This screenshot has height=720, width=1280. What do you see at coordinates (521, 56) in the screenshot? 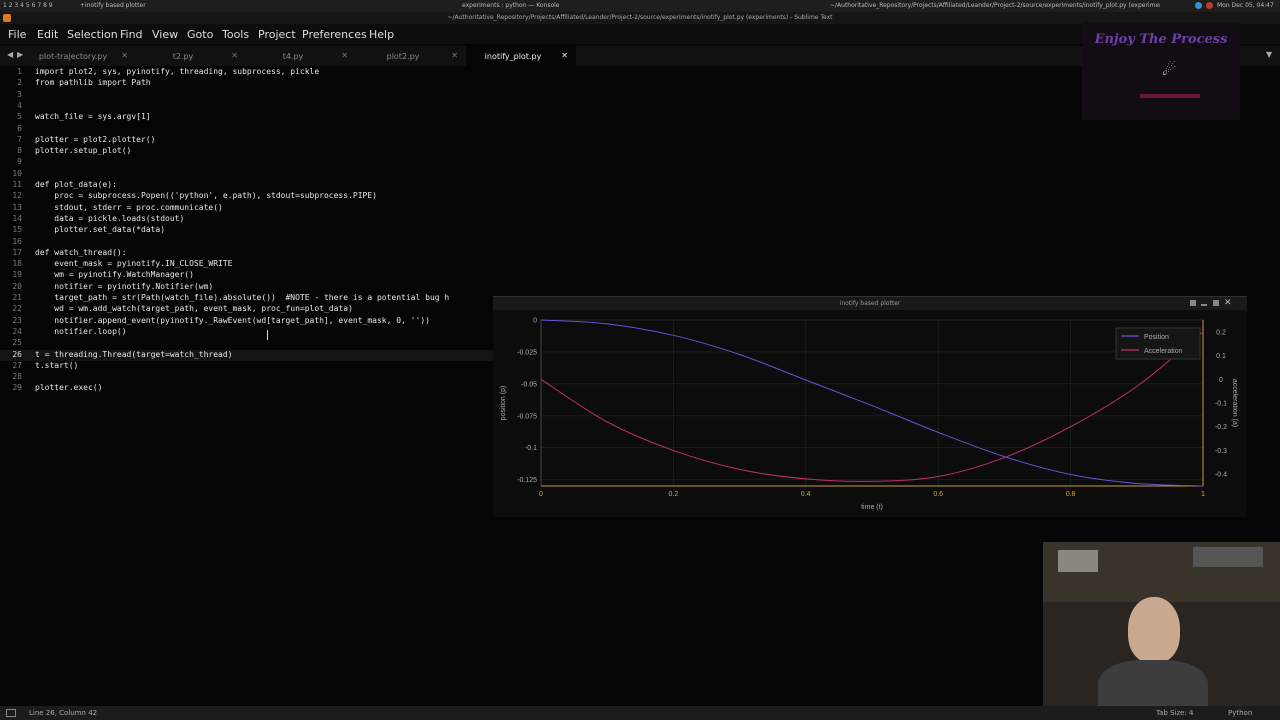
I see `tab-inotify-plot: inotify_plot.py ✕` at bounding box center [521, 56].